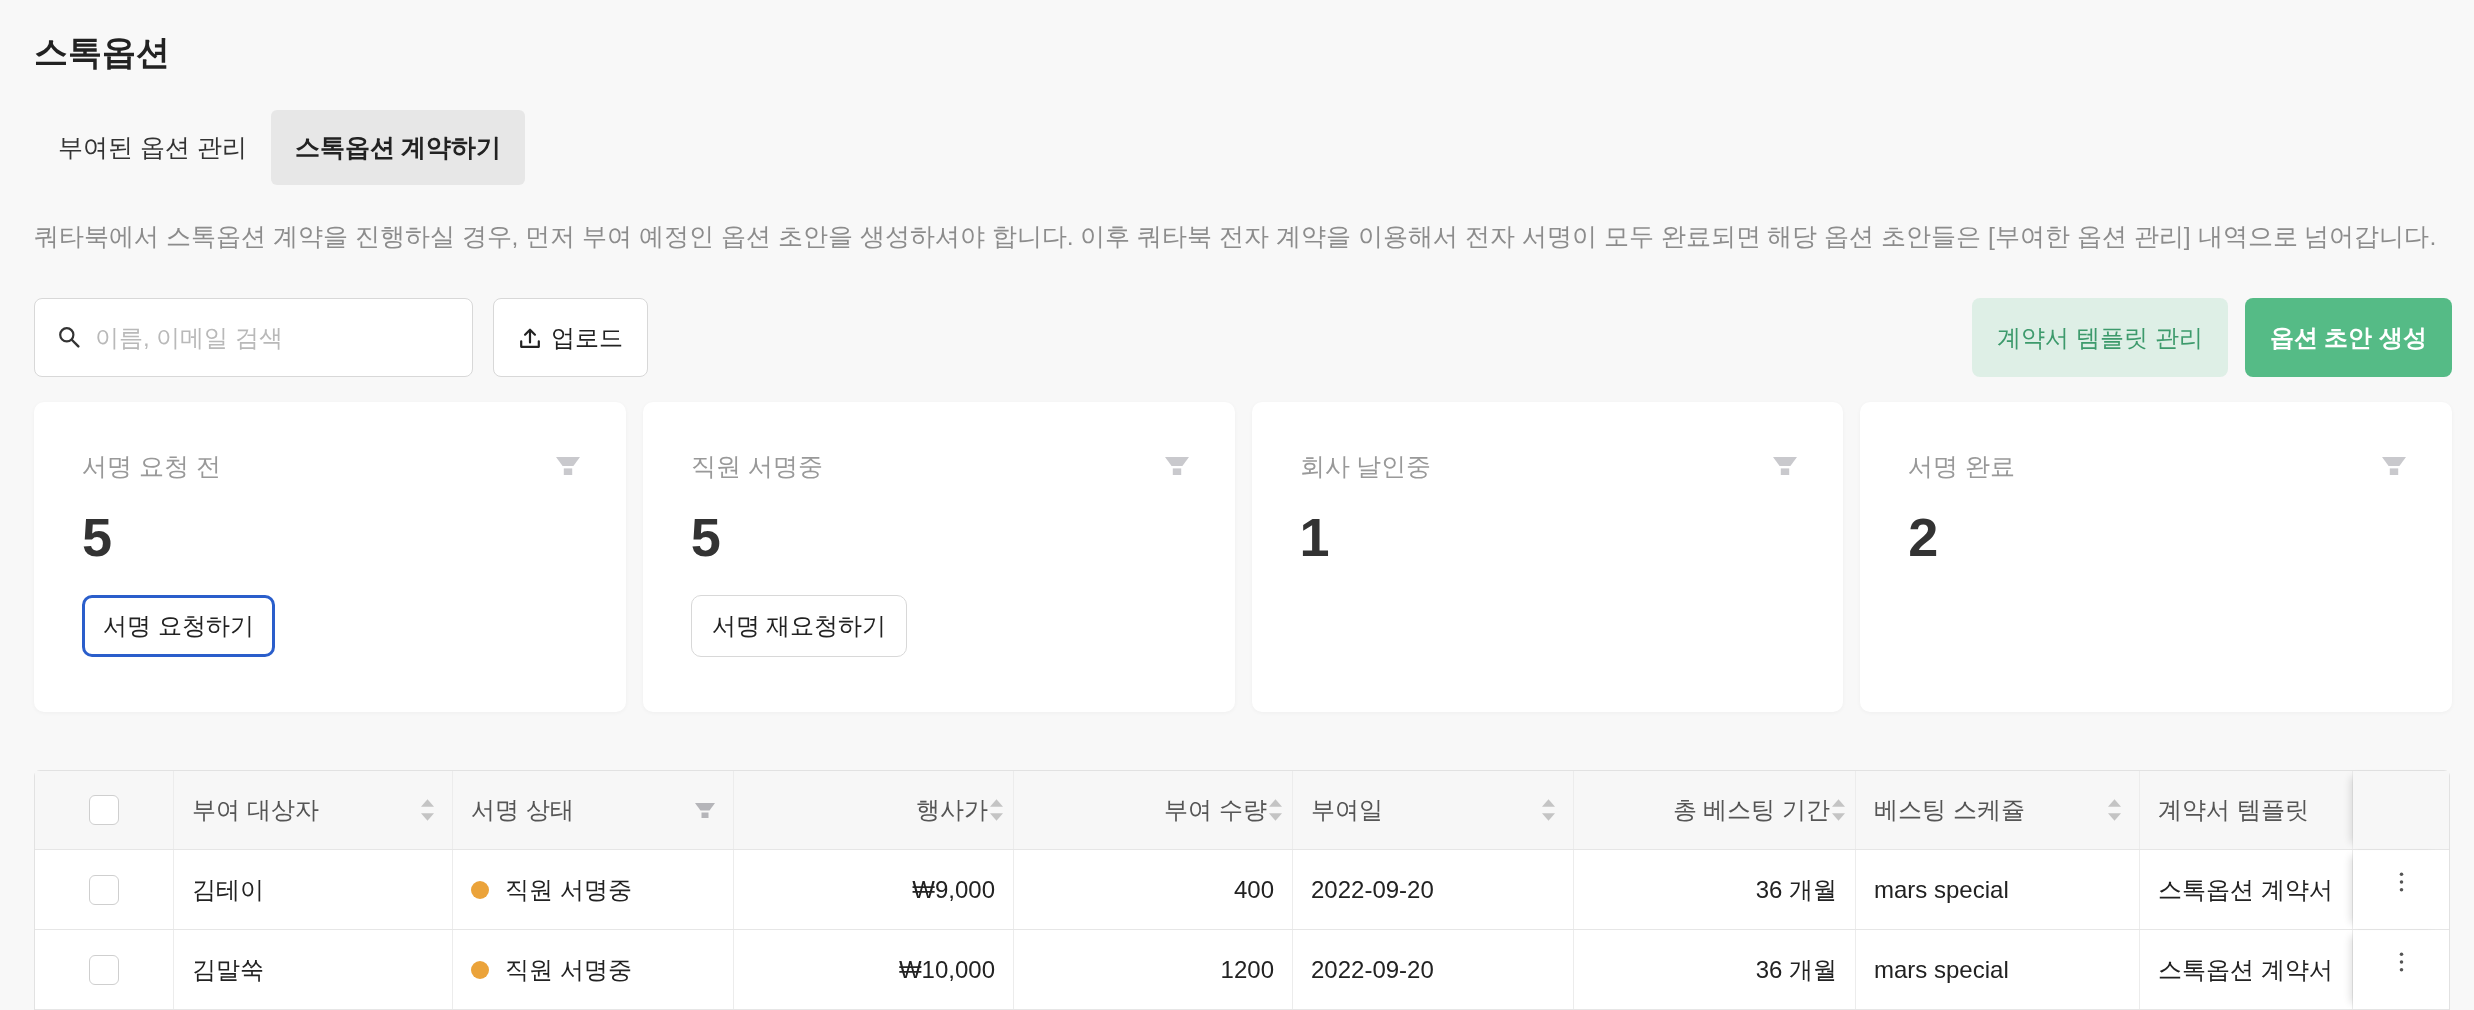 The height and width of the screenshot is (1010, 2474). Describe the element at coordinates (756, 466) in the screenshot. I see `card-label: 직원 서명중` at that location.